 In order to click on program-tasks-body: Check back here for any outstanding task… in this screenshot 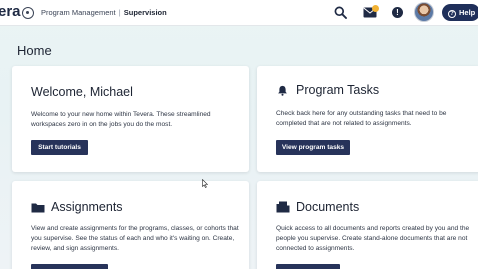, I will do `click(361, 119)`.